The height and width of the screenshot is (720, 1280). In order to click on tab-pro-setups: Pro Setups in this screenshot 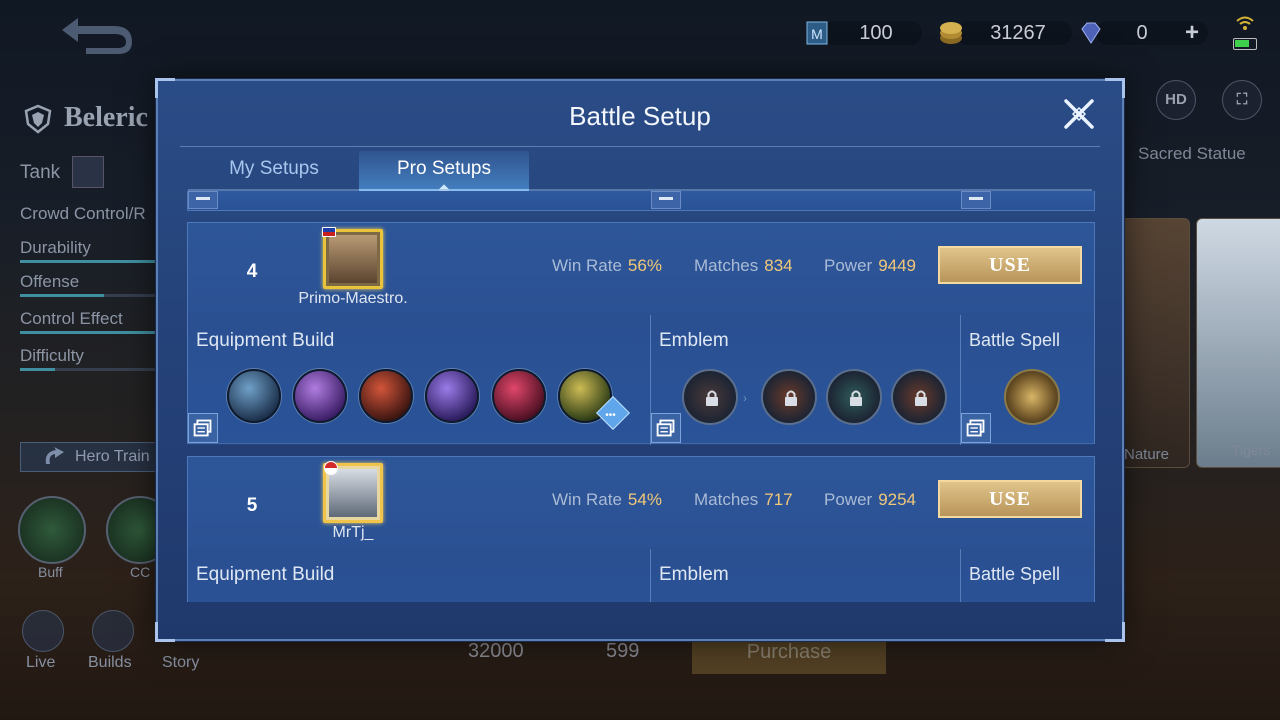, I will do `click(444, 173)`.